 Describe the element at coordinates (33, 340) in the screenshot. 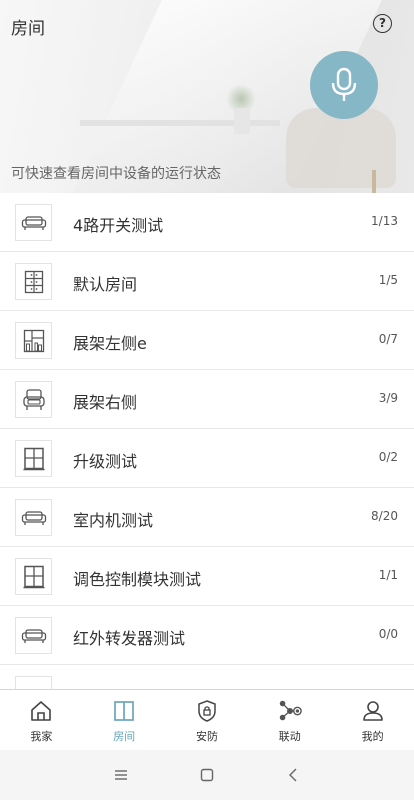

I see `bookshelf-icon` at that location.